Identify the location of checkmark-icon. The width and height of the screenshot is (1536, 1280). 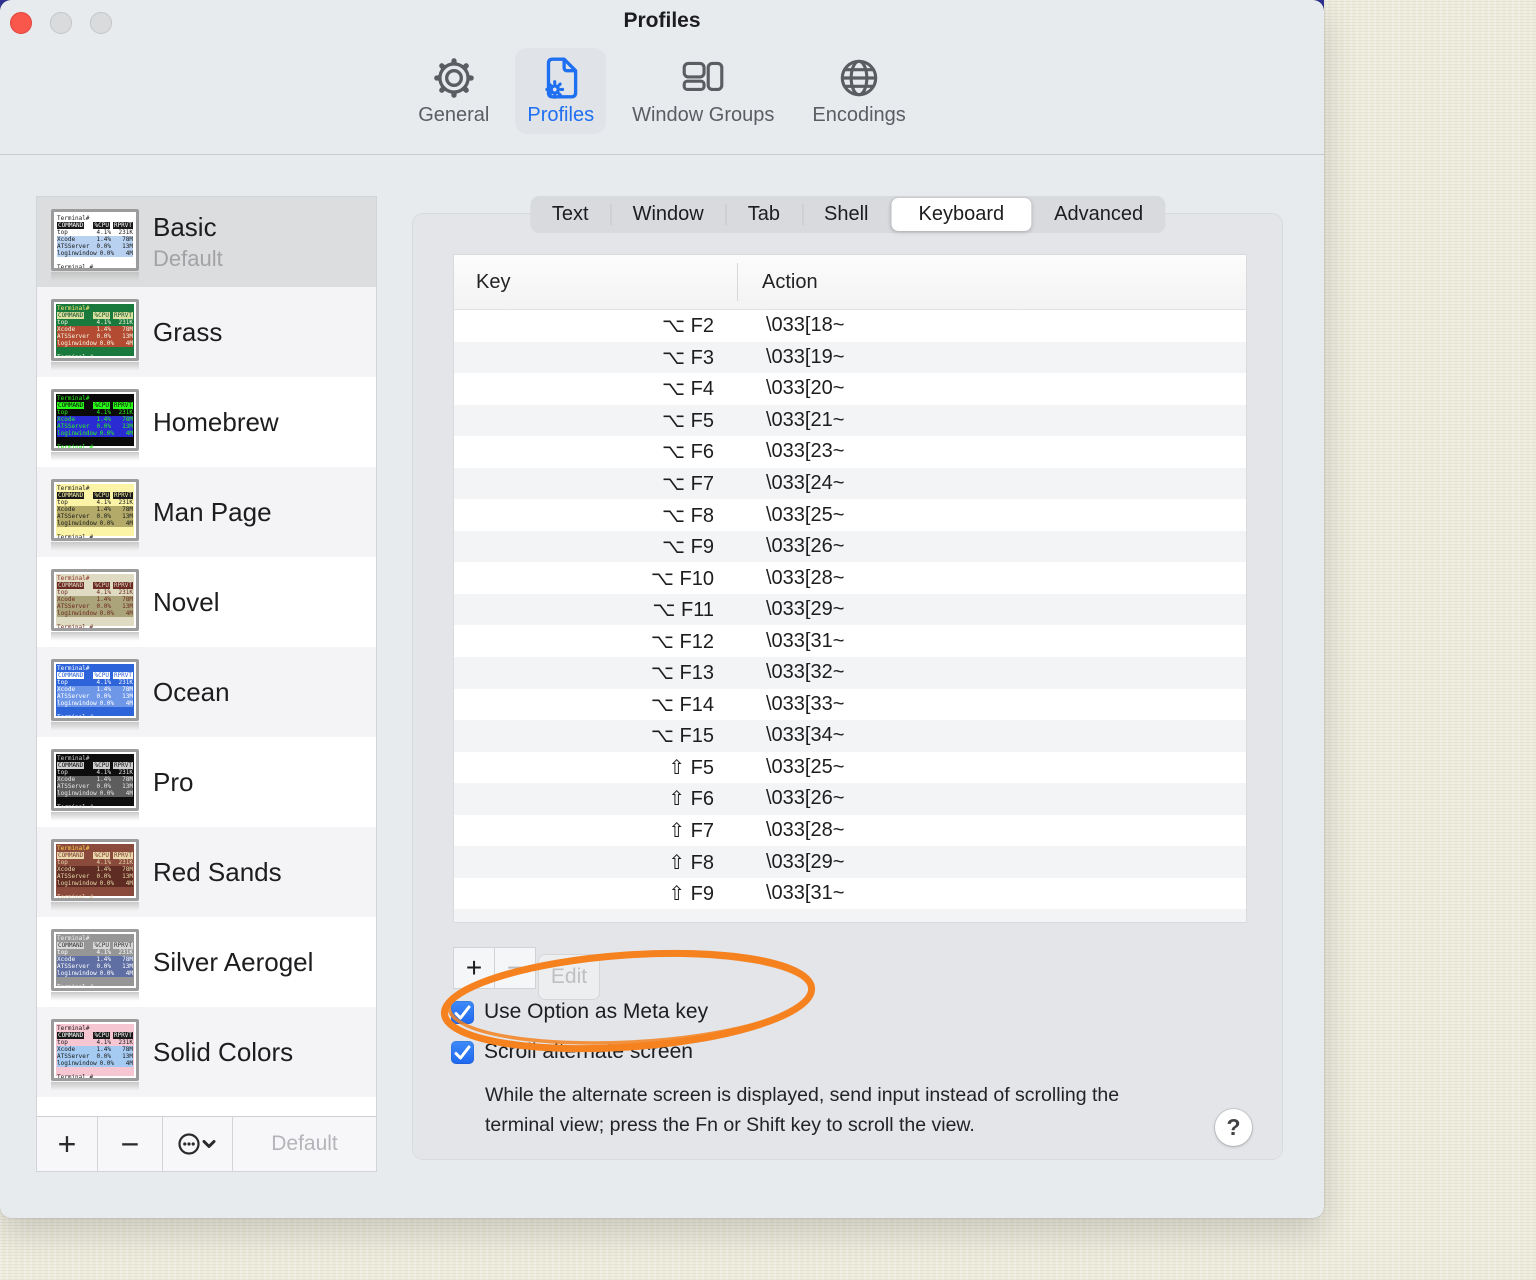
(462, 1012).